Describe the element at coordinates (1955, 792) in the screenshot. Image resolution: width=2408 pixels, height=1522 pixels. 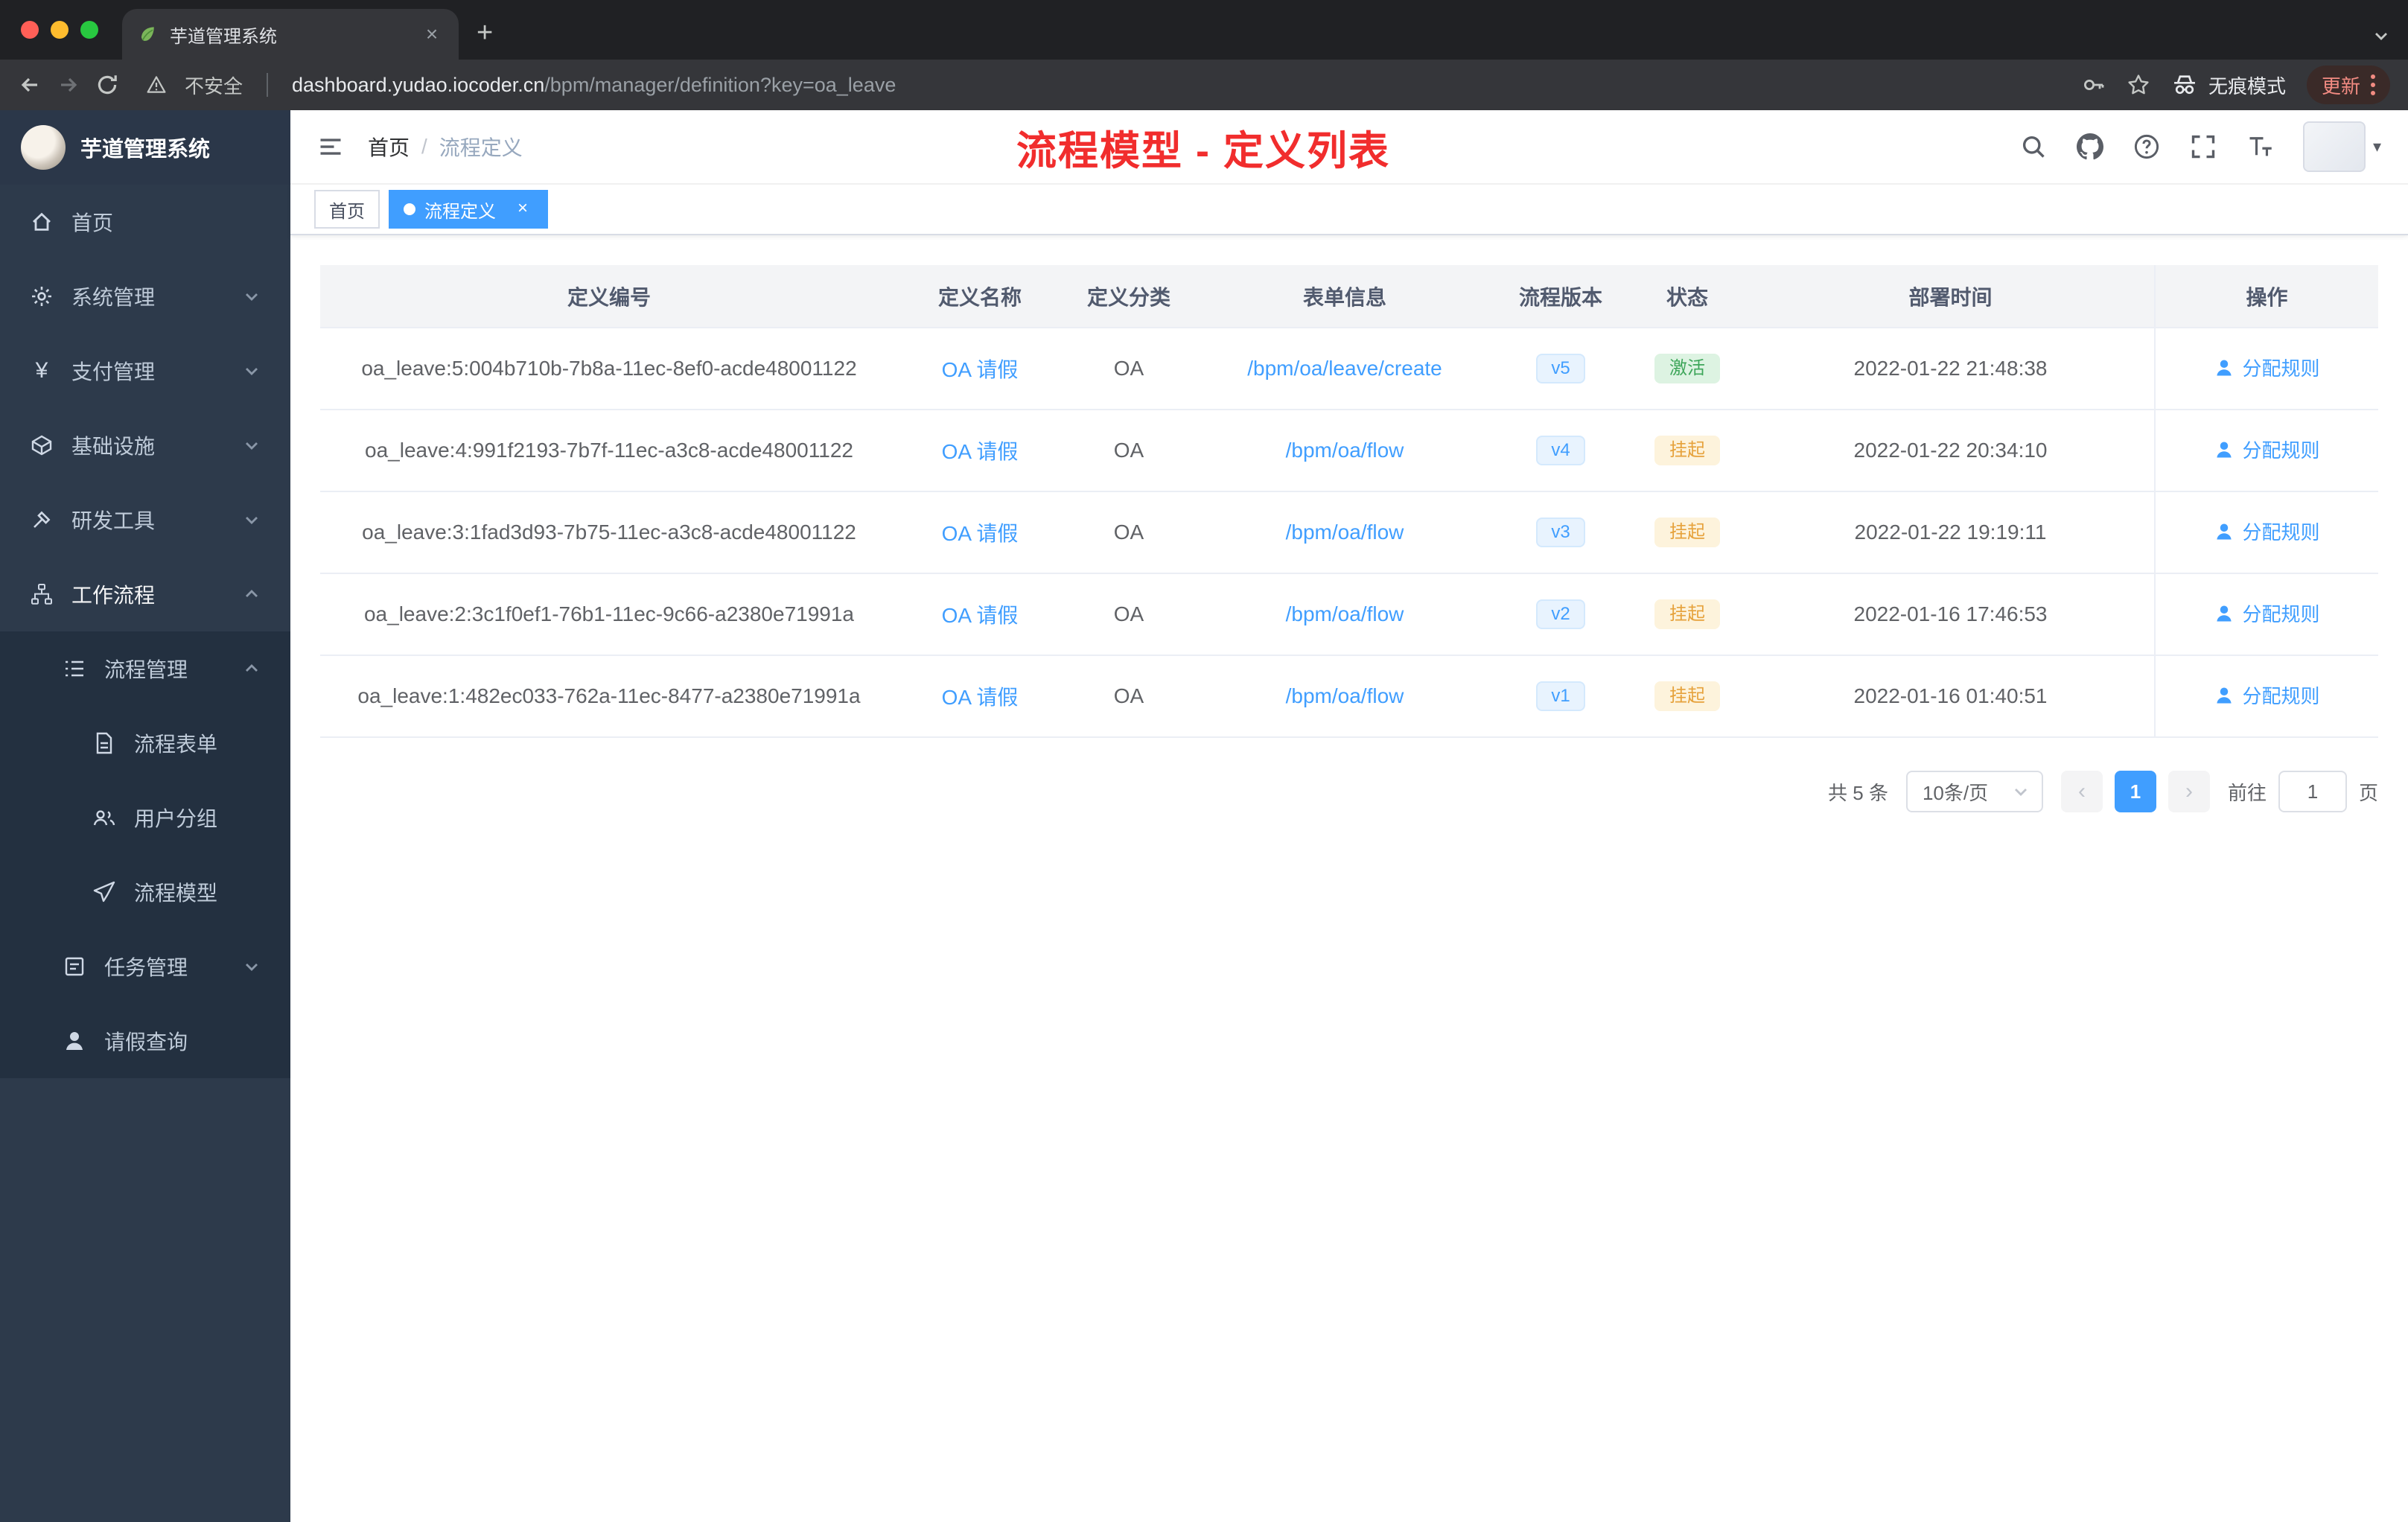
I see `page-size-value: 10条/页` at that location.